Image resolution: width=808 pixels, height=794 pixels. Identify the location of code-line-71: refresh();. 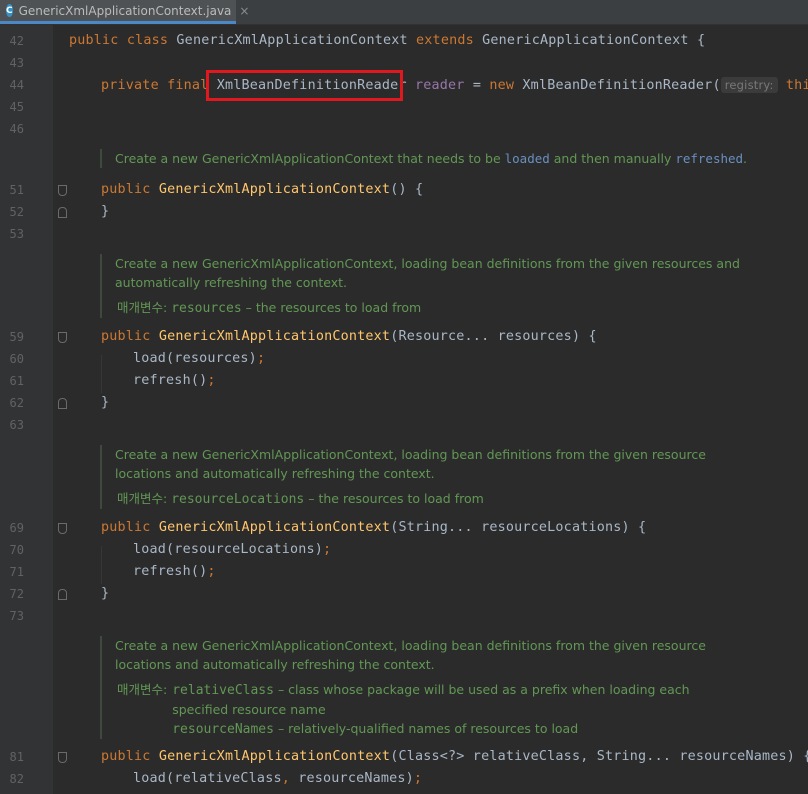
(174, 572).